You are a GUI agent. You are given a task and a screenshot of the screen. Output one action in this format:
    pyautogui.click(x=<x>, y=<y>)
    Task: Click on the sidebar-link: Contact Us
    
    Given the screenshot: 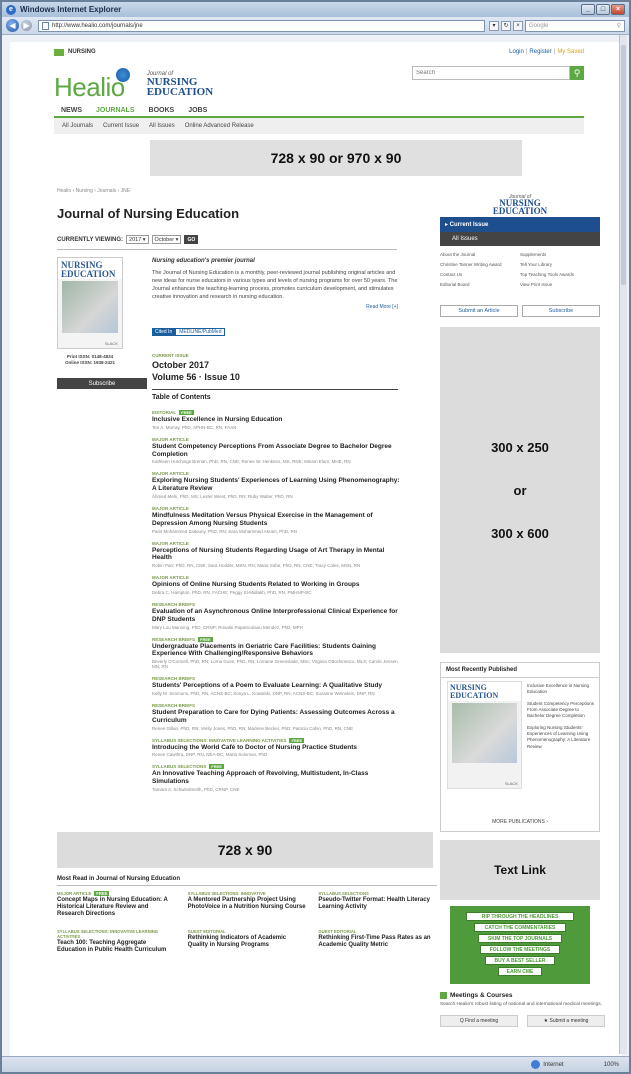 What is the action you would take?
    pyautogui.click(x=480, y=274)
    